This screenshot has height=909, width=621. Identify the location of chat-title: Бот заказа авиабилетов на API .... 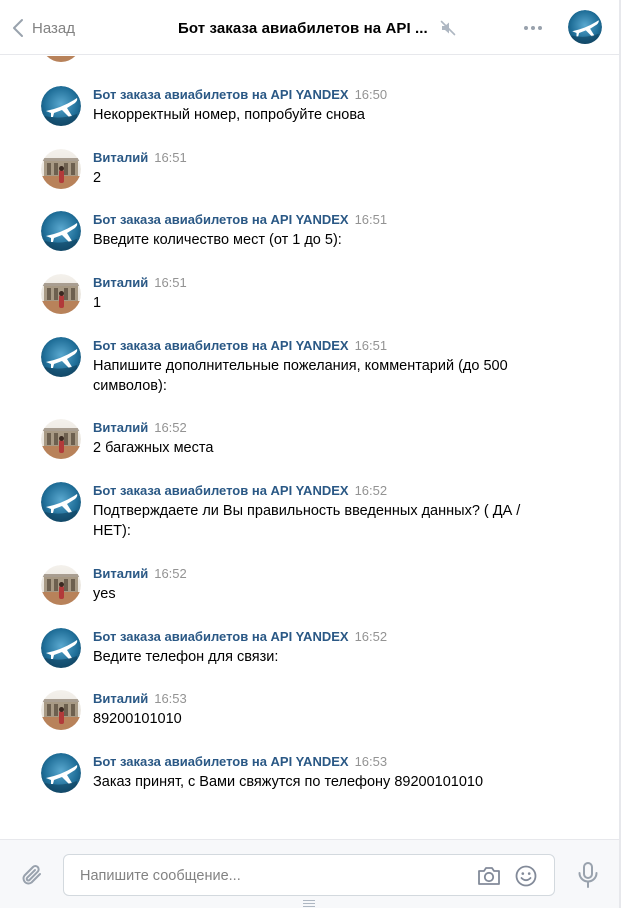
(303, 28).